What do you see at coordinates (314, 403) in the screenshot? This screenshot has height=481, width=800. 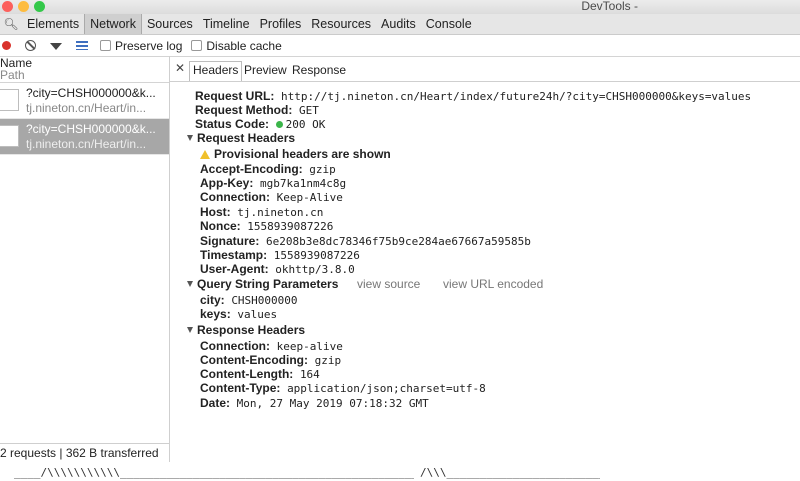 I see `response-header-row: Date: Mon, 27 May 2019 07:18:32 GMT` at bounding box center [314, 403].